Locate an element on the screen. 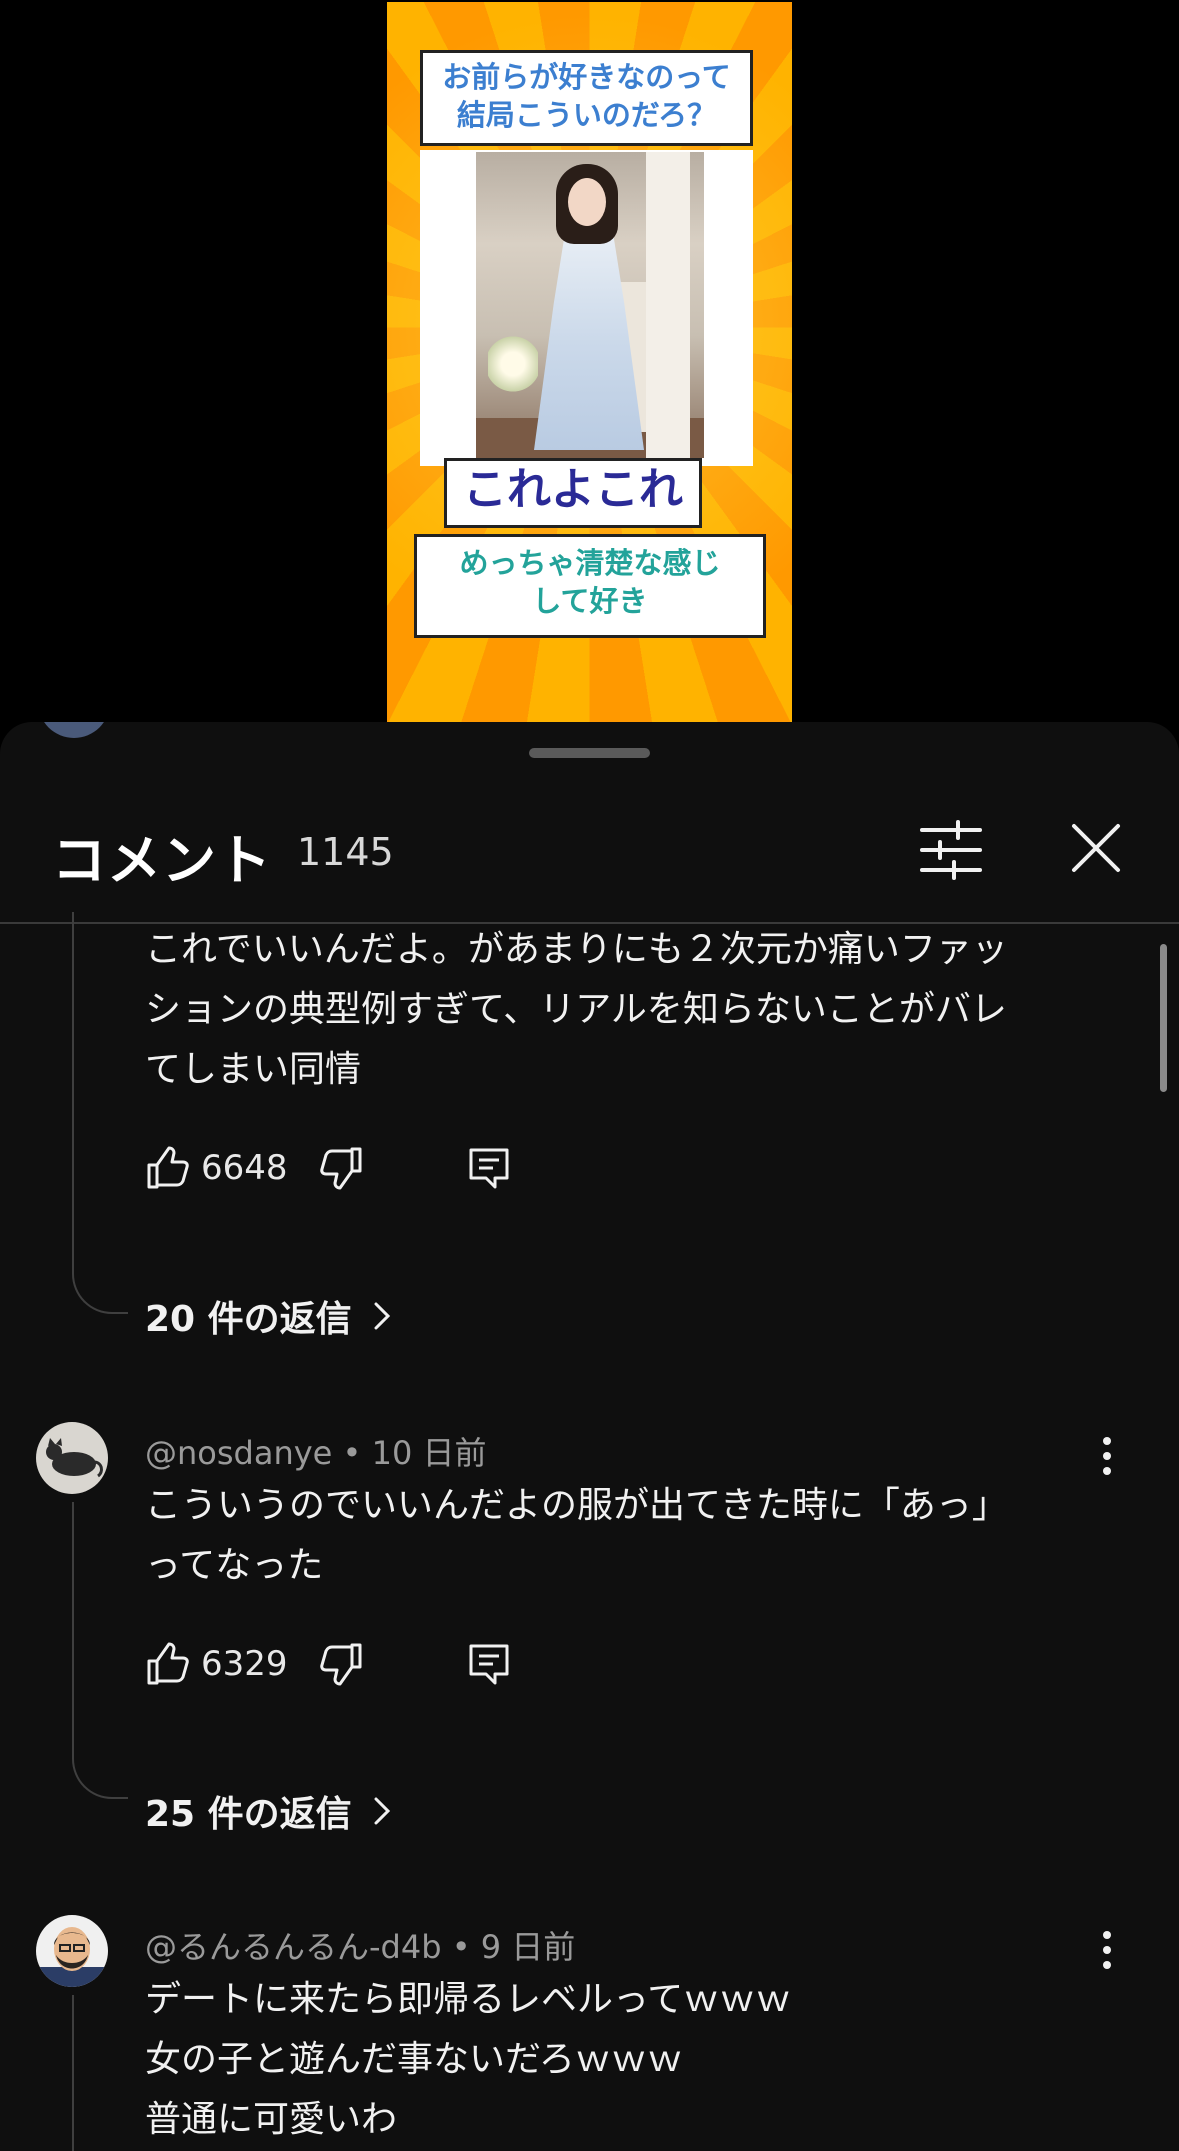 Image resolution: width=1179 pixels, height=2151 pixels. comment-text: こういうのでいいんだよの服が出てきた時に「あっ」 ってなった is located at coordinates (576, 1536).